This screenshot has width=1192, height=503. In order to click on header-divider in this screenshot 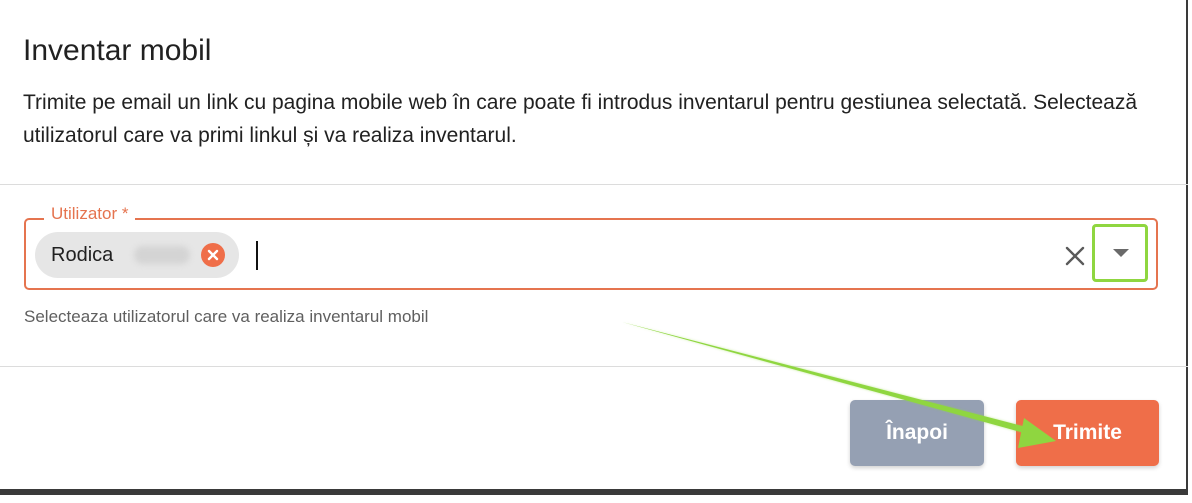, I will do `click(594, 184)`.